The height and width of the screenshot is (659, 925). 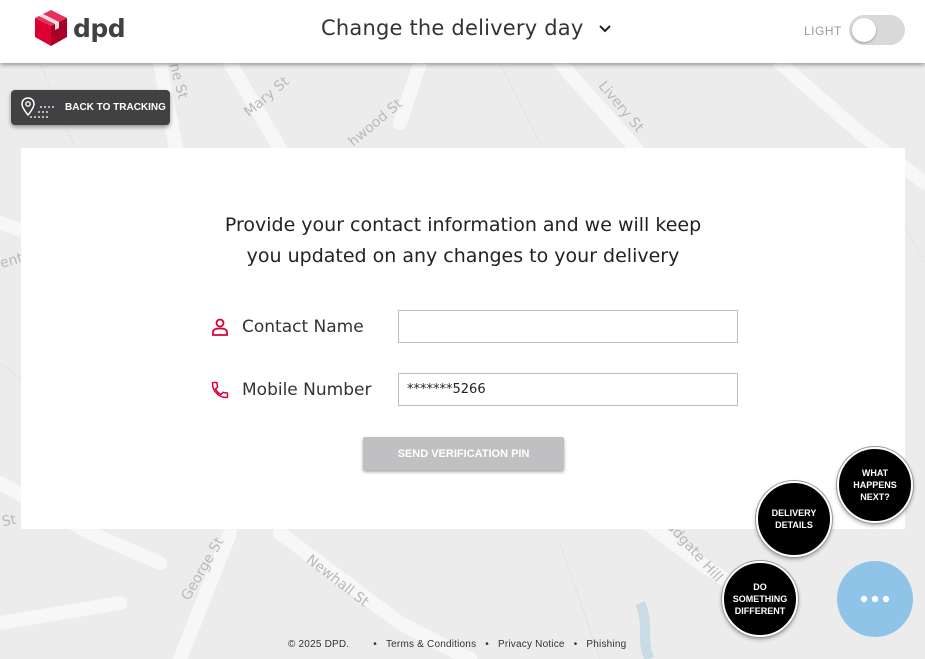 What do you see at coordinates (9, 521) in the screenshot?
I see `street-label: St` at bounding box center [9, 521].